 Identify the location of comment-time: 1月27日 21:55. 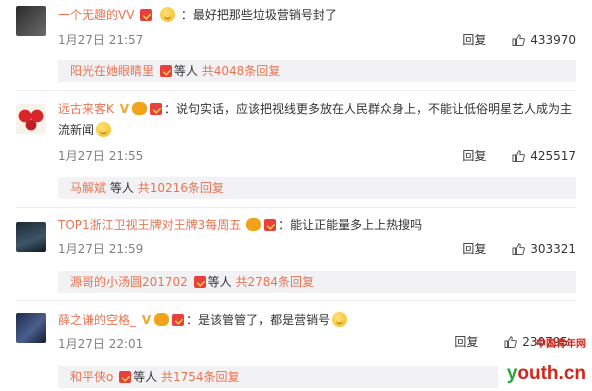
(101, 156).